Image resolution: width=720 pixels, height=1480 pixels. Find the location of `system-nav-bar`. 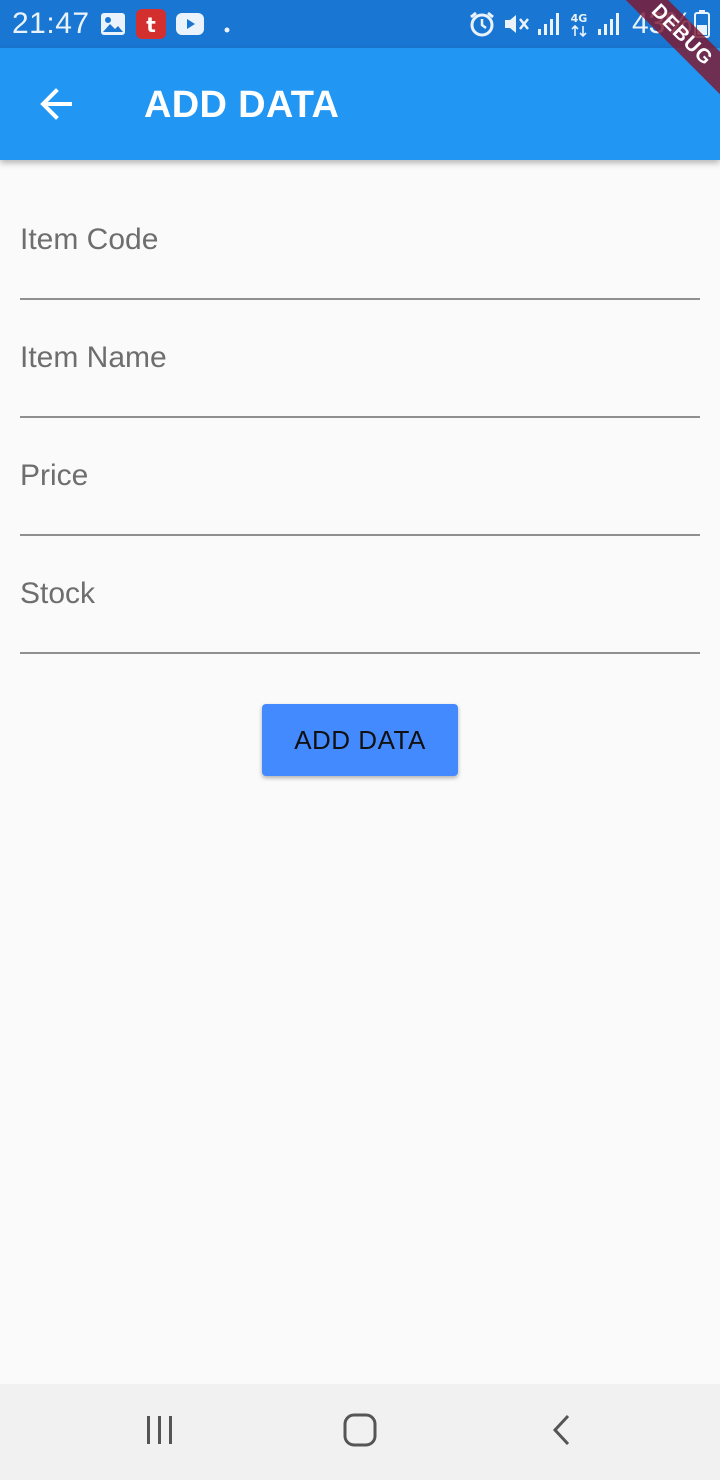

system-nav-bar is located at coordinates (360, 1432).